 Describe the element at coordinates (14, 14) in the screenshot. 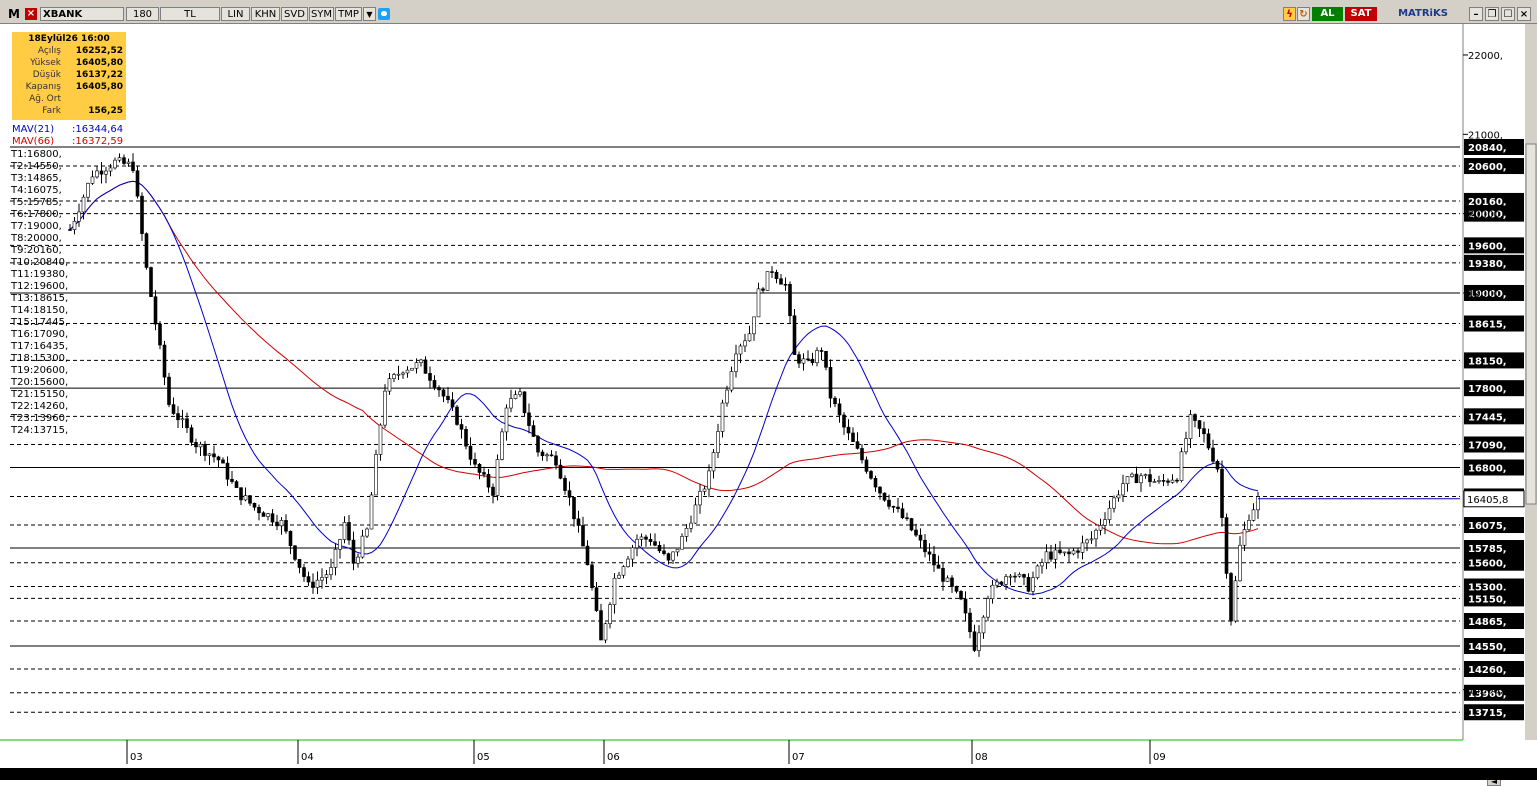

I see `matriks-logo: M` at that location.